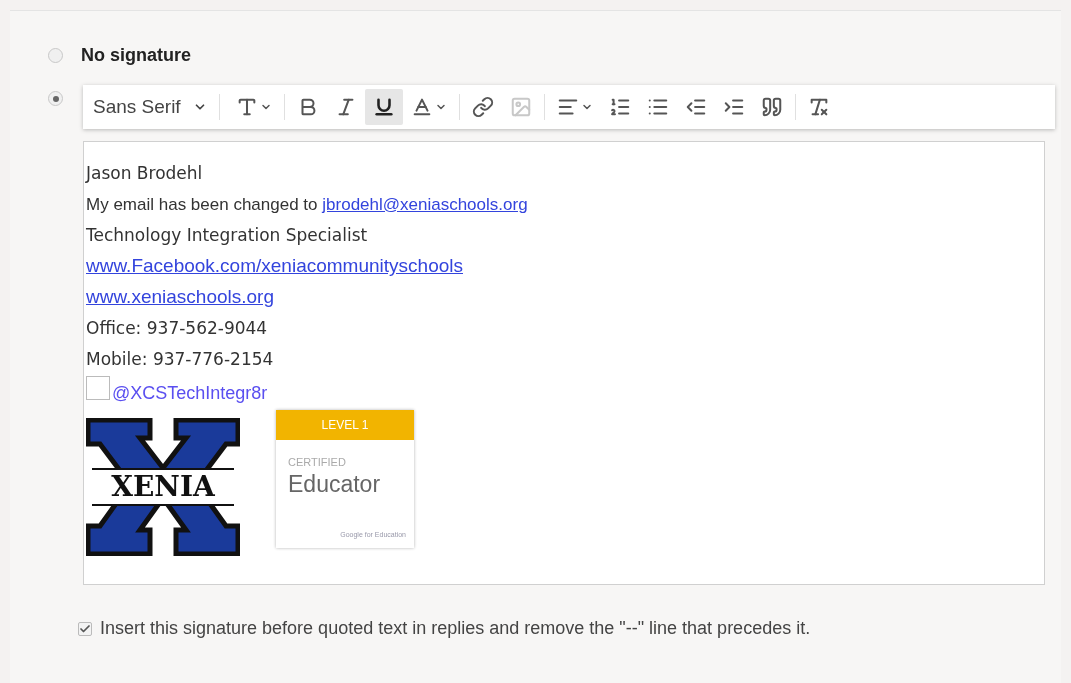 This screenshot has width=1071, height=683. Describe the element at coordinates (98, 387) in the screenshot. I see `broken-image-icon` at that location.